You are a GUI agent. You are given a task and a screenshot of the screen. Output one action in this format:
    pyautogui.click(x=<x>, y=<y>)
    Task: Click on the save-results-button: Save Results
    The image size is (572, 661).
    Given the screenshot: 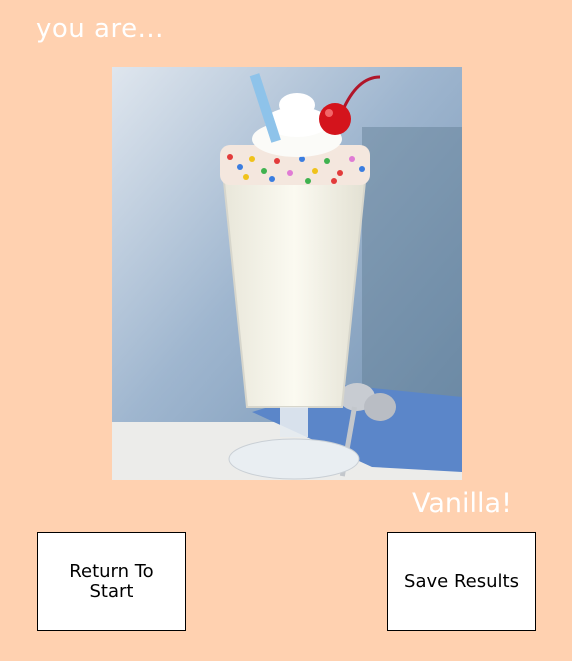 What is the action you would take?
    pyautogui.click(x=461, y=581)
    